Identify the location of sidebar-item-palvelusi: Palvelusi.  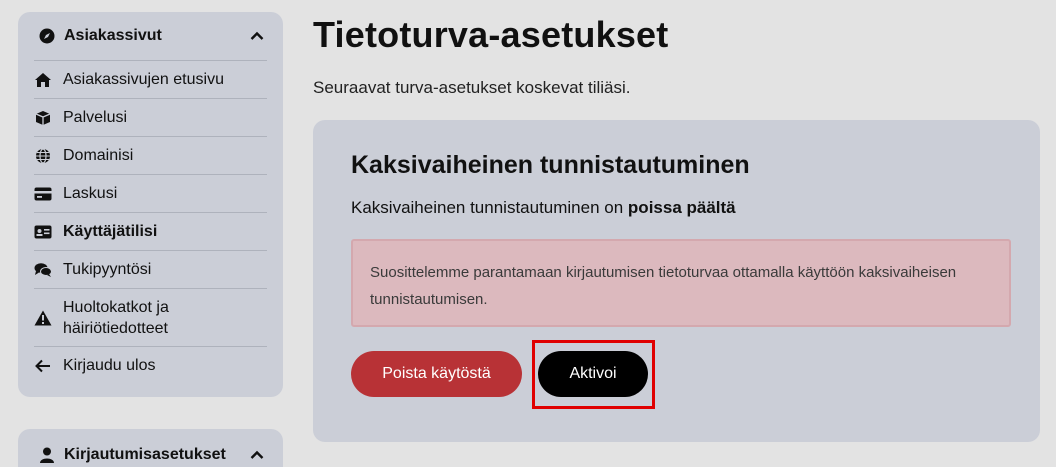
(150, 117).